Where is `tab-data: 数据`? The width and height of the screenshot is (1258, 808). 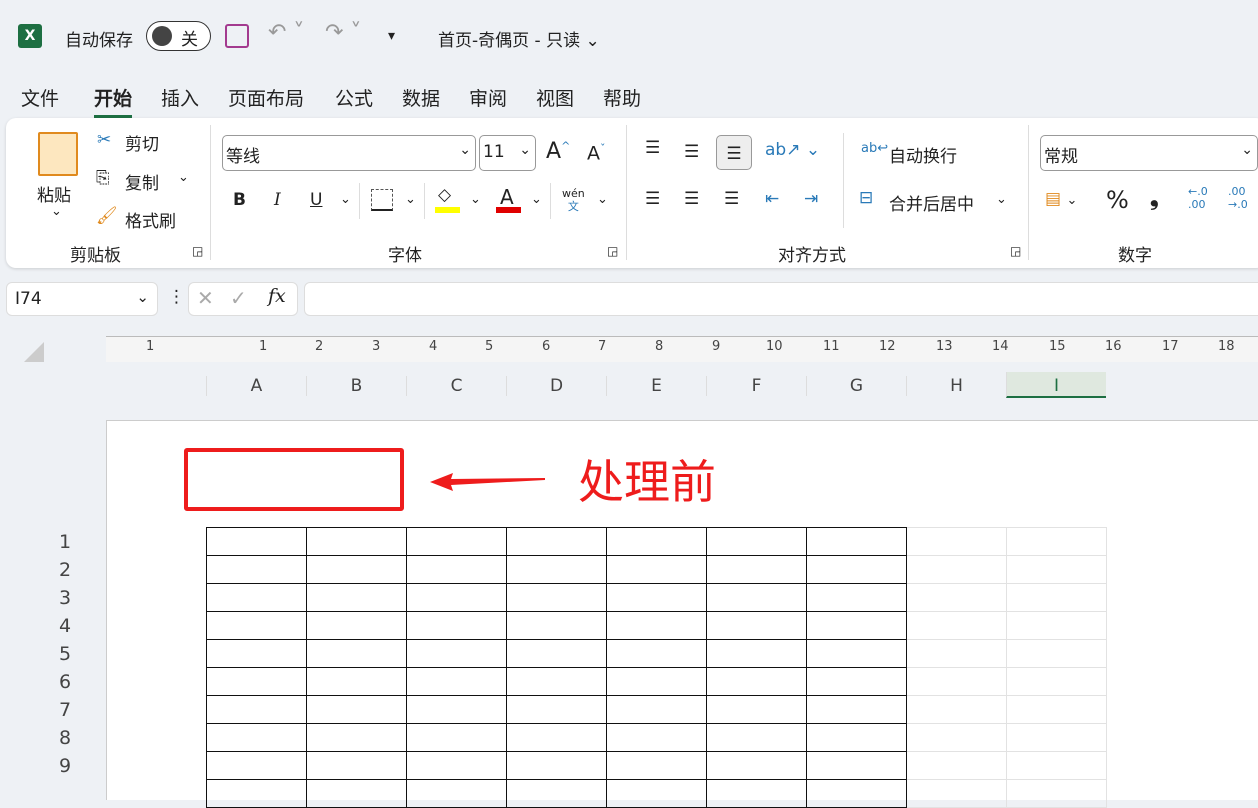 tab-data: 数据 is located at coordinates (421, 97).